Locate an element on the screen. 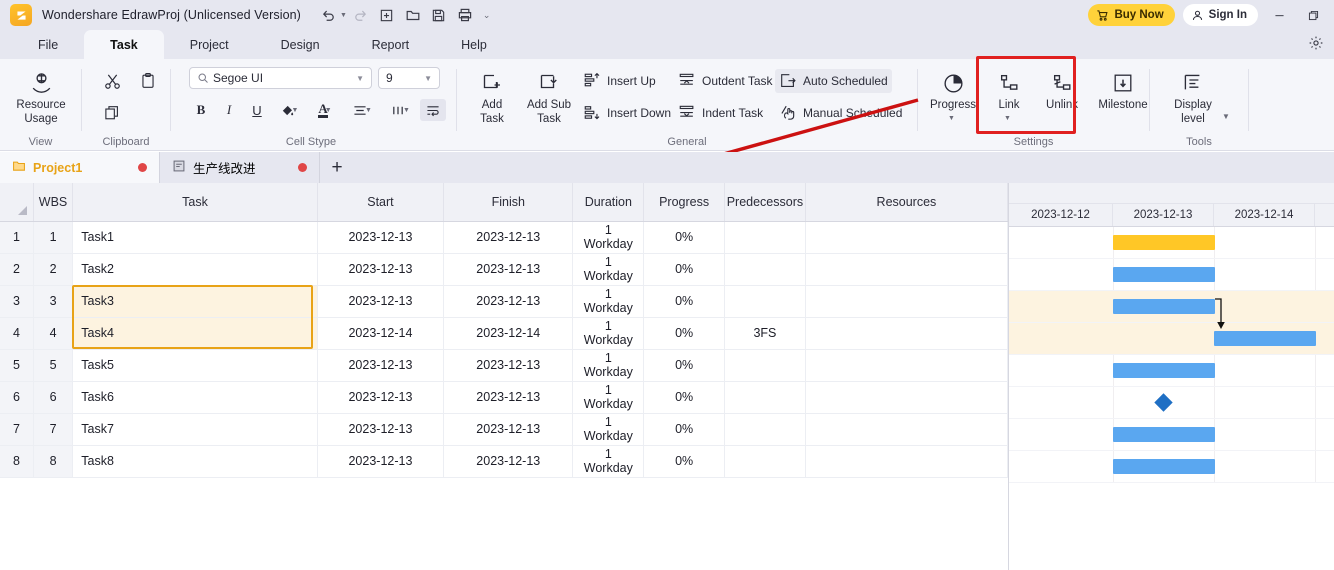  gantt-bar-task7 is located at coordinates (1164, 434).